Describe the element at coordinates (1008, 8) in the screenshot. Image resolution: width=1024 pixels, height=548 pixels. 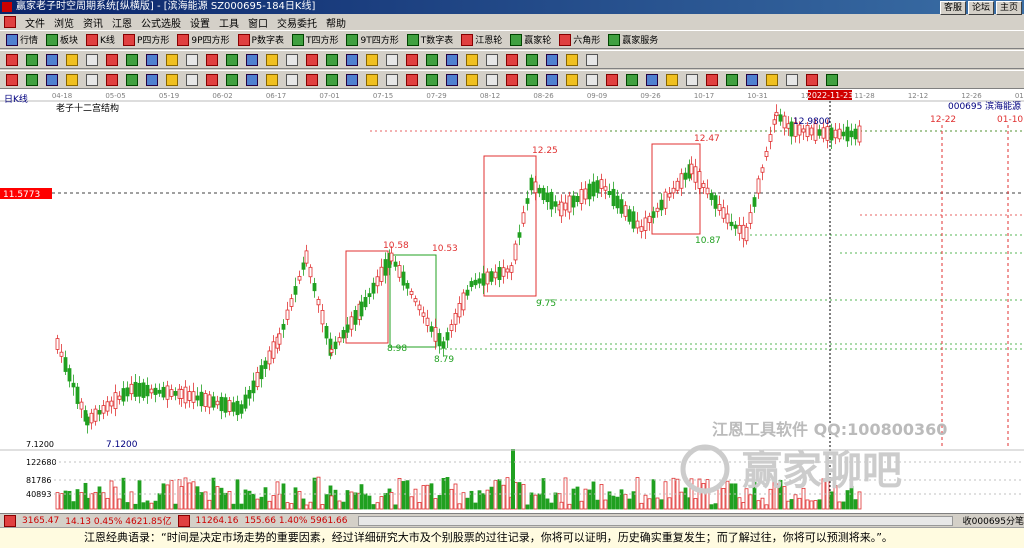
I see `home-button: 主页` at that location.